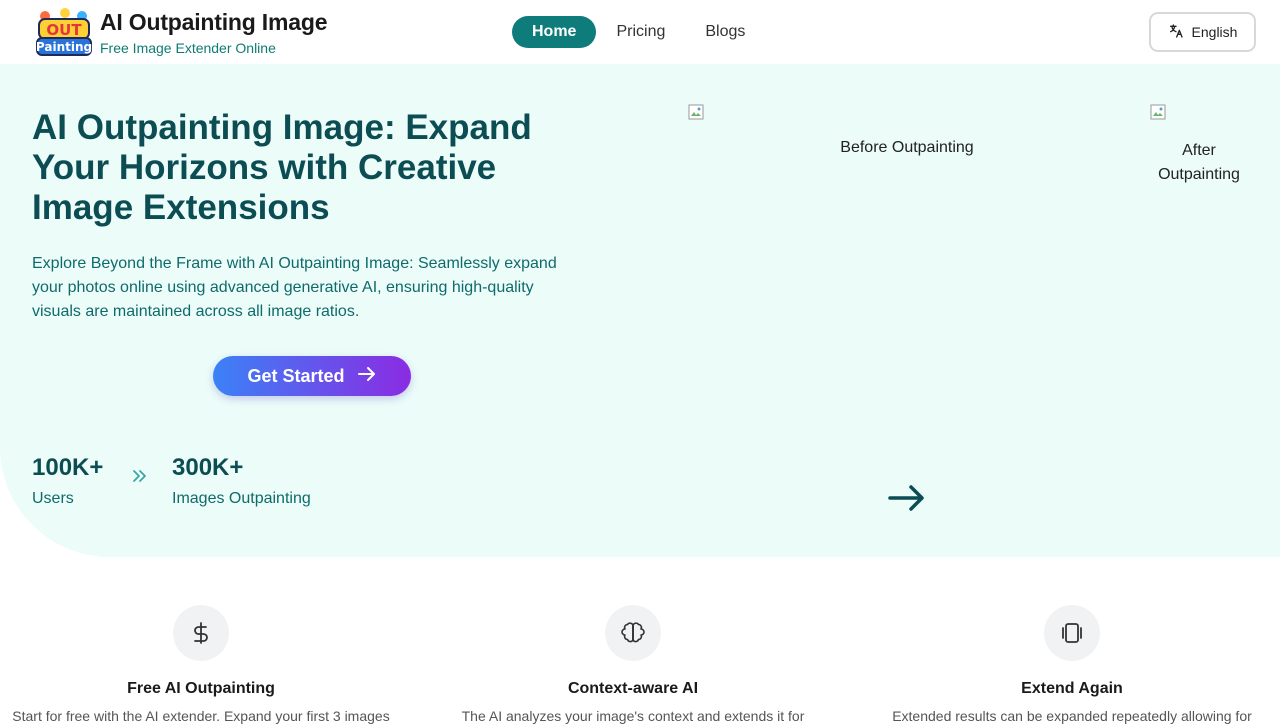 The width and height of the screenshot is (1280, 724). What do you see at coordinates (1199, 150) in the screenshot?
I see `after-caption-line1: After` at bounding box center [1199, 150].